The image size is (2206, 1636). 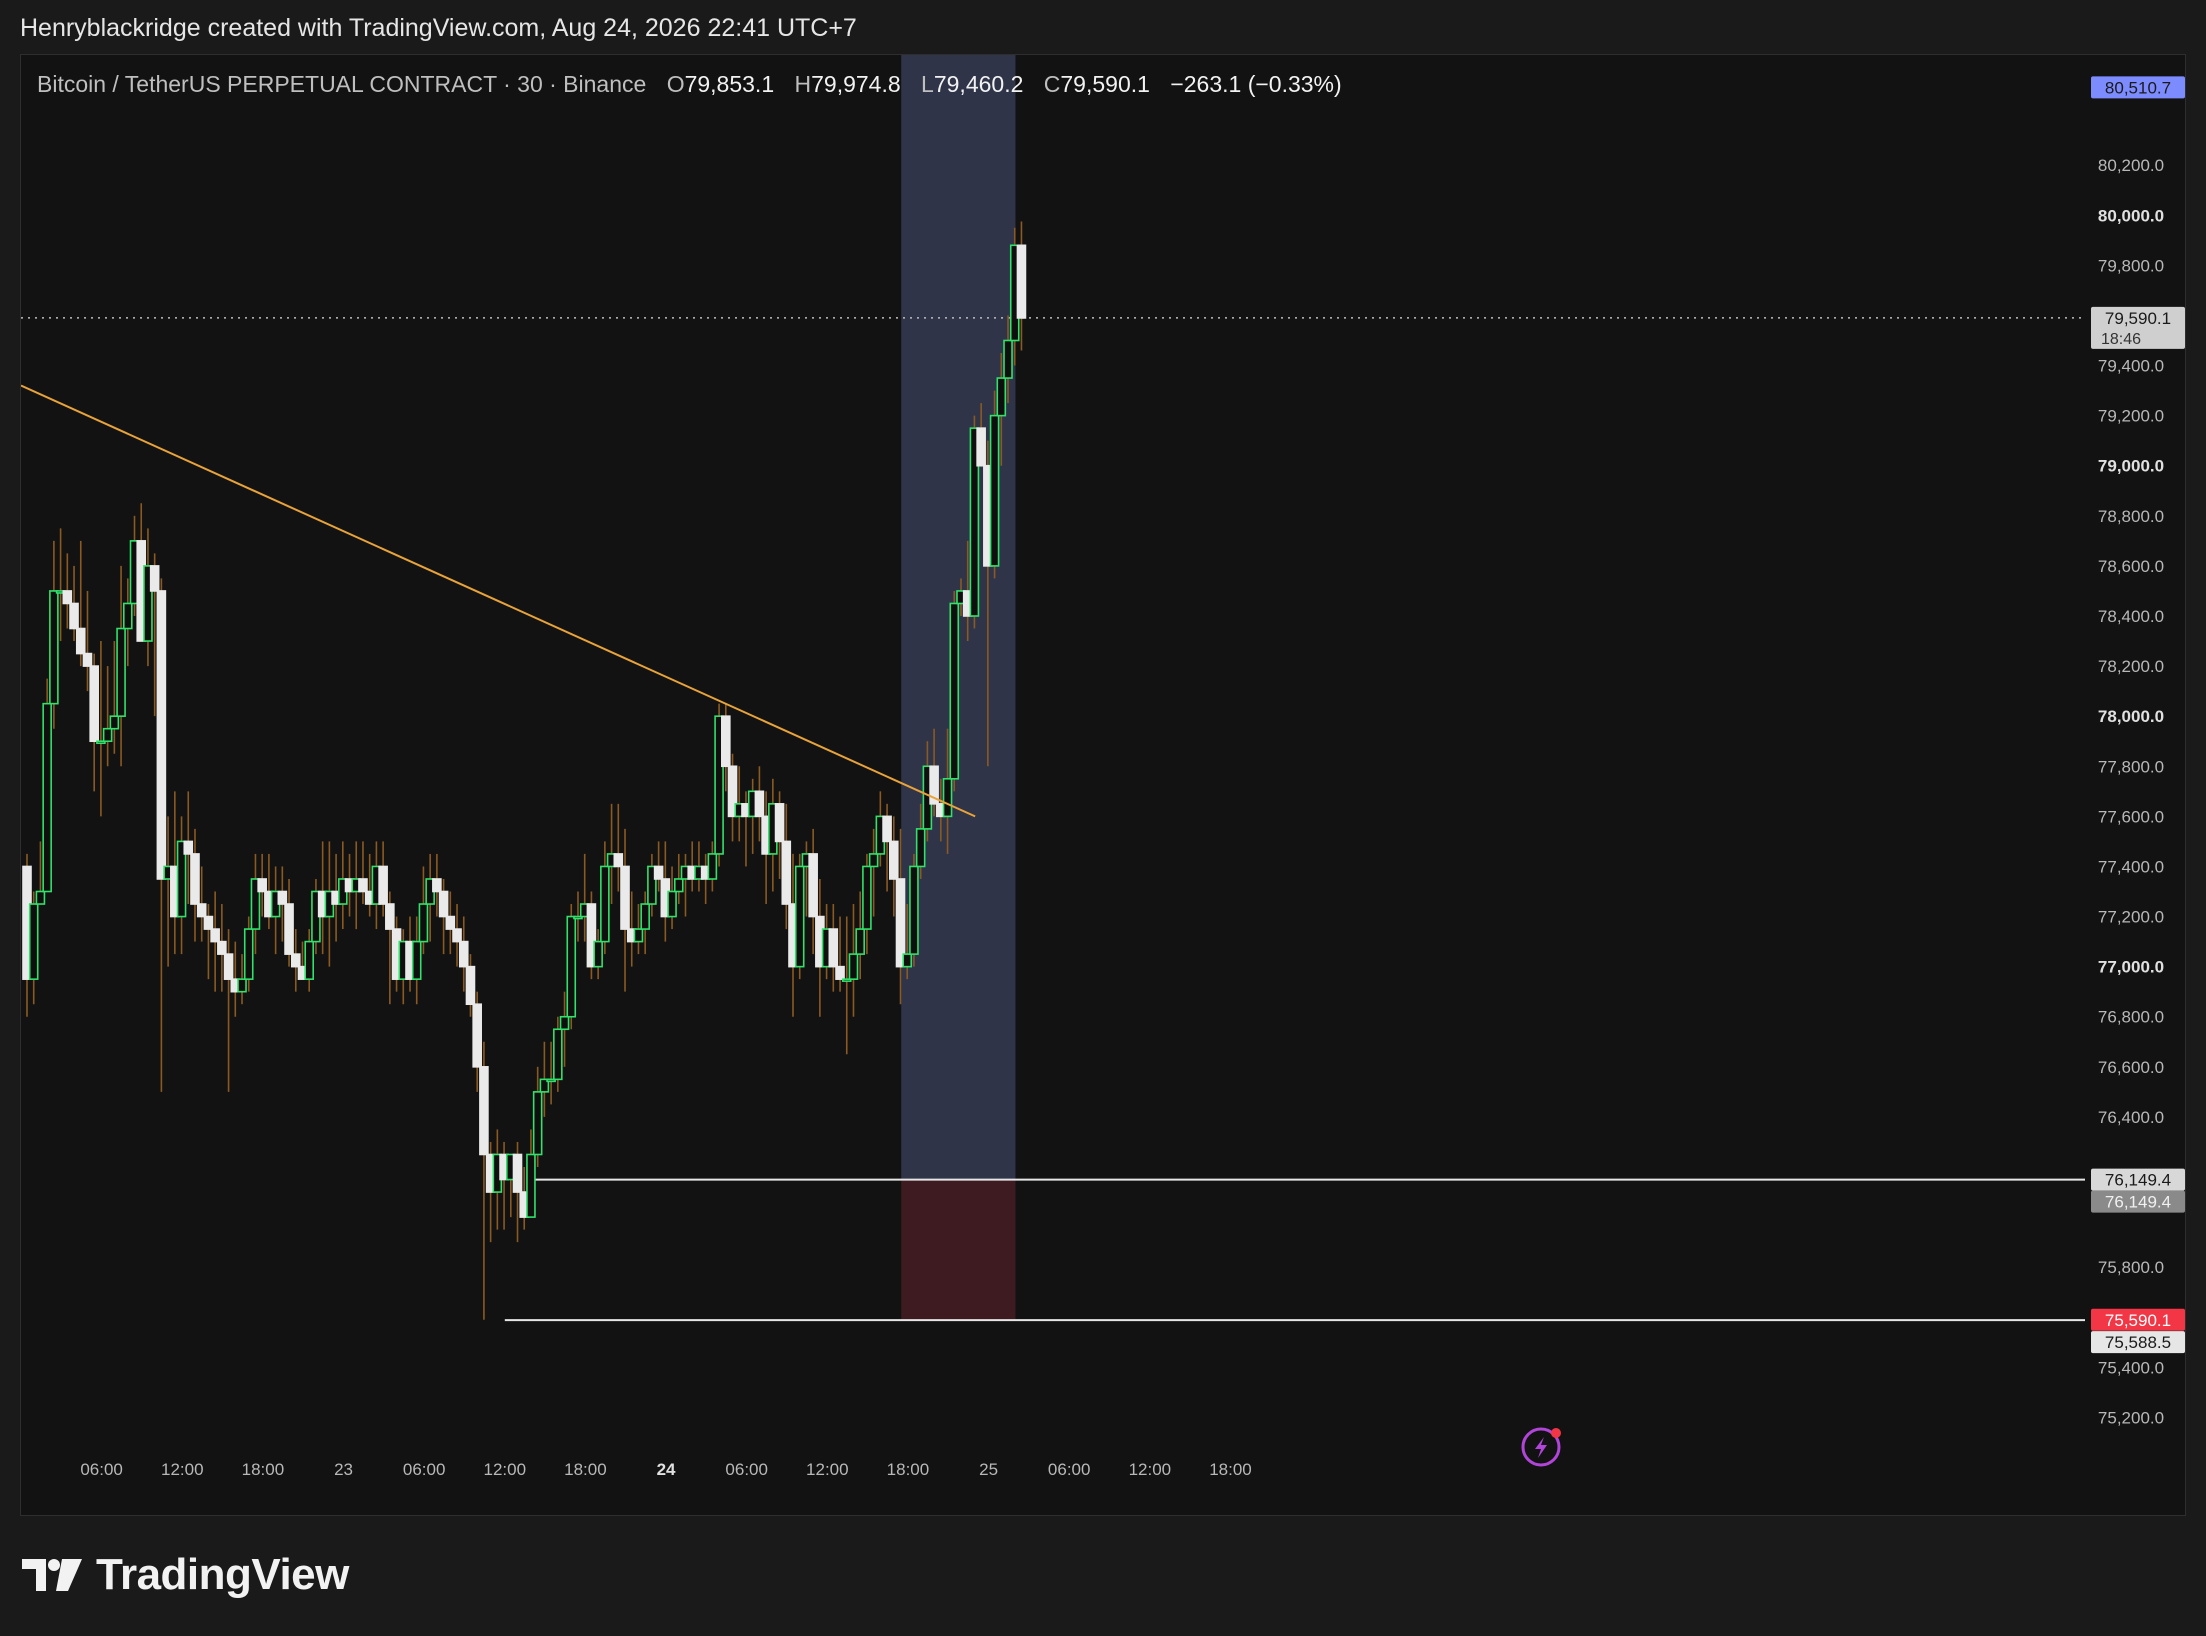 What do you see at coordinates (958, 1249) in the screenshot?
I see `loss-zone` at bounding box center [958, 1249].